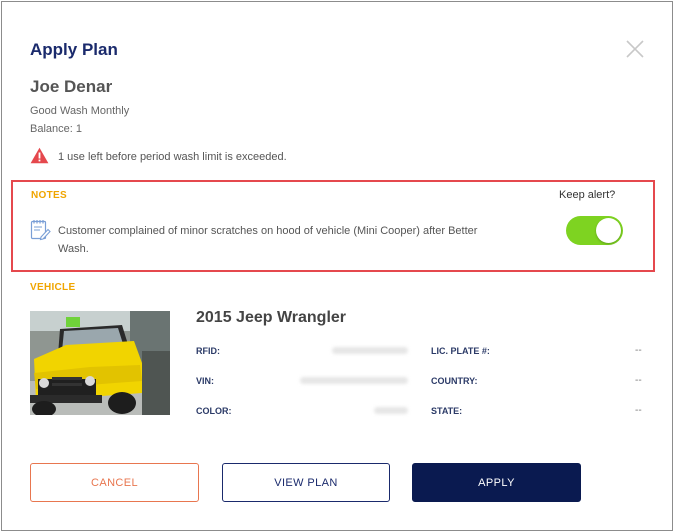  What do you see at coordinates (370, 350) in the screenshot?
I see `rfid-value-redacted` at bounding box center [370, 350].